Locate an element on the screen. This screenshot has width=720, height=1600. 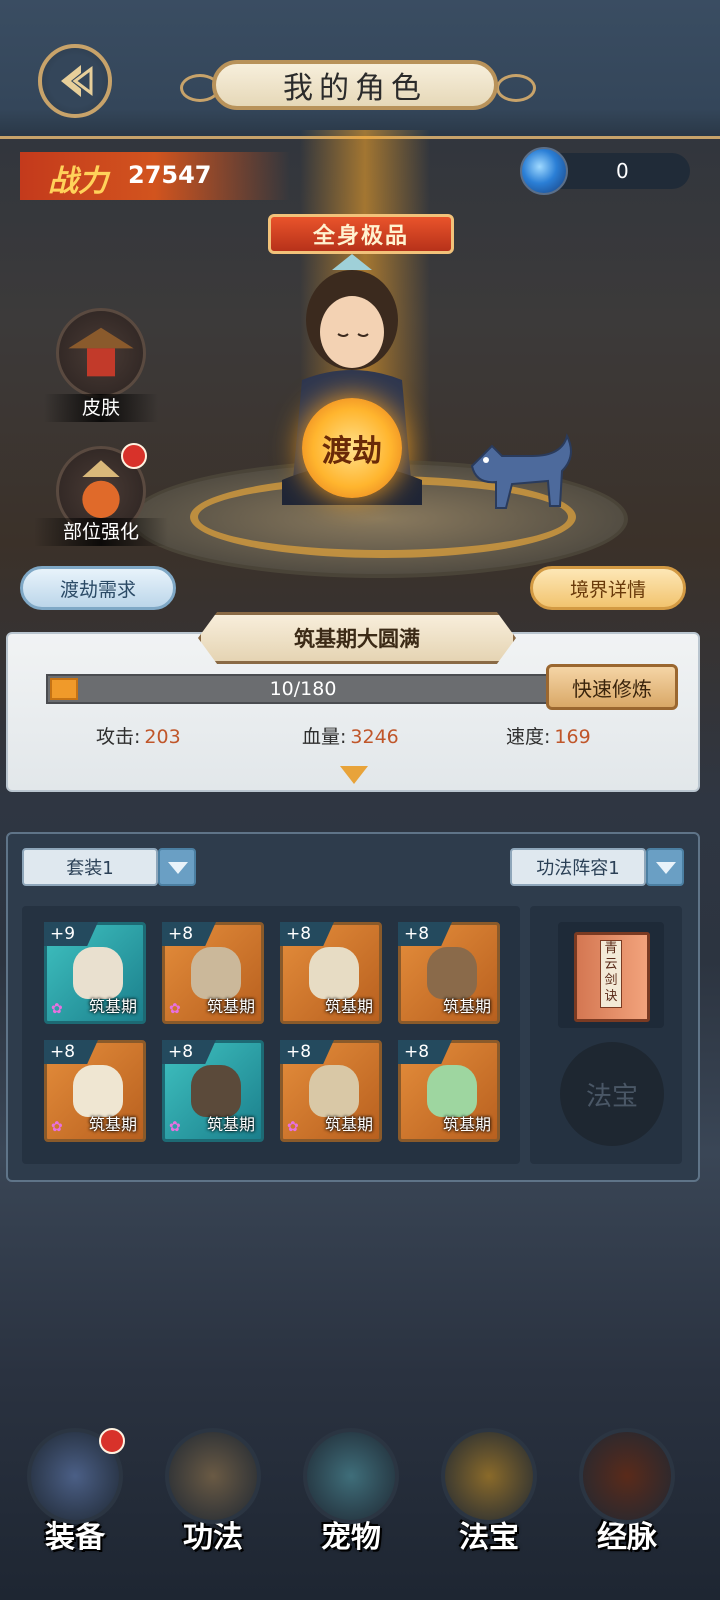
expand-arrow-icon is located at coordinates (354, 775).